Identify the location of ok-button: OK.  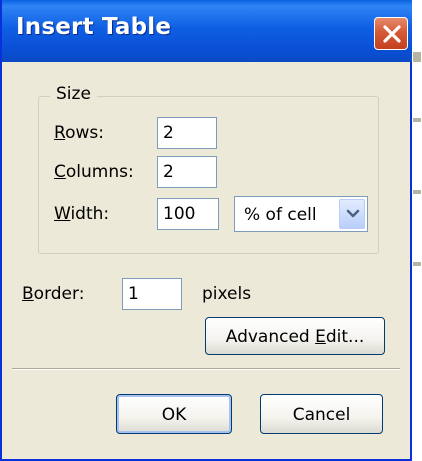
(174, 414).